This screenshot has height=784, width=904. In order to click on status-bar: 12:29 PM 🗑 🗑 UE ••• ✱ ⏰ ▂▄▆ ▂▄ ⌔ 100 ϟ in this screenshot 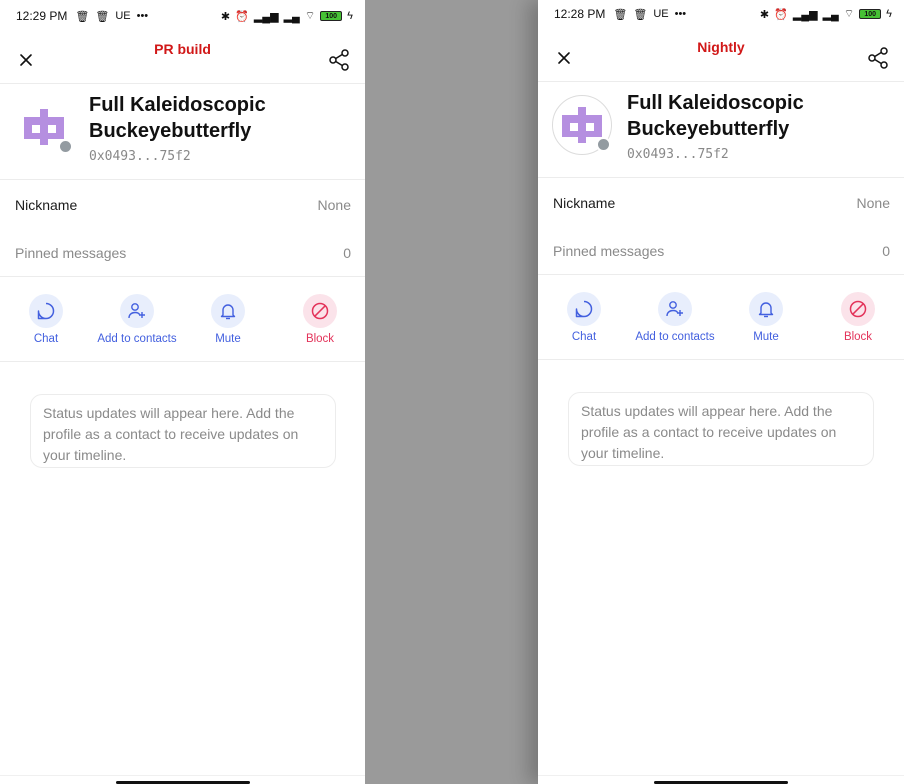, I will do `click(184, 16)`.